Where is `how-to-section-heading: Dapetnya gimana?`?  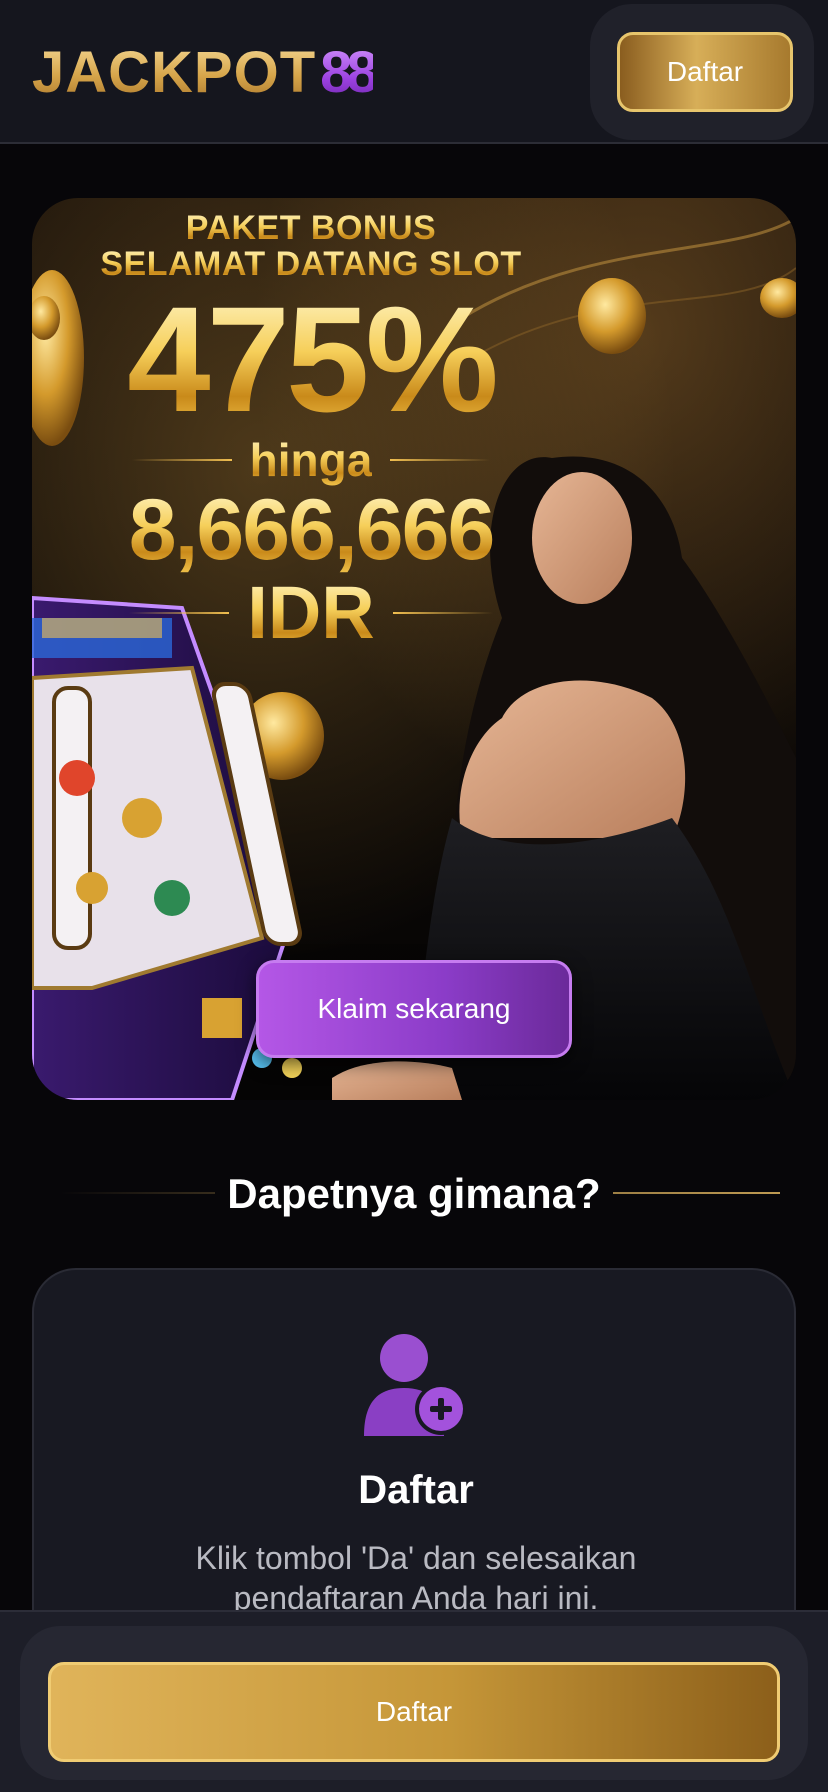
how-to-section-heading: Dapetnya gimana? is located at coordinates (414, 1196).